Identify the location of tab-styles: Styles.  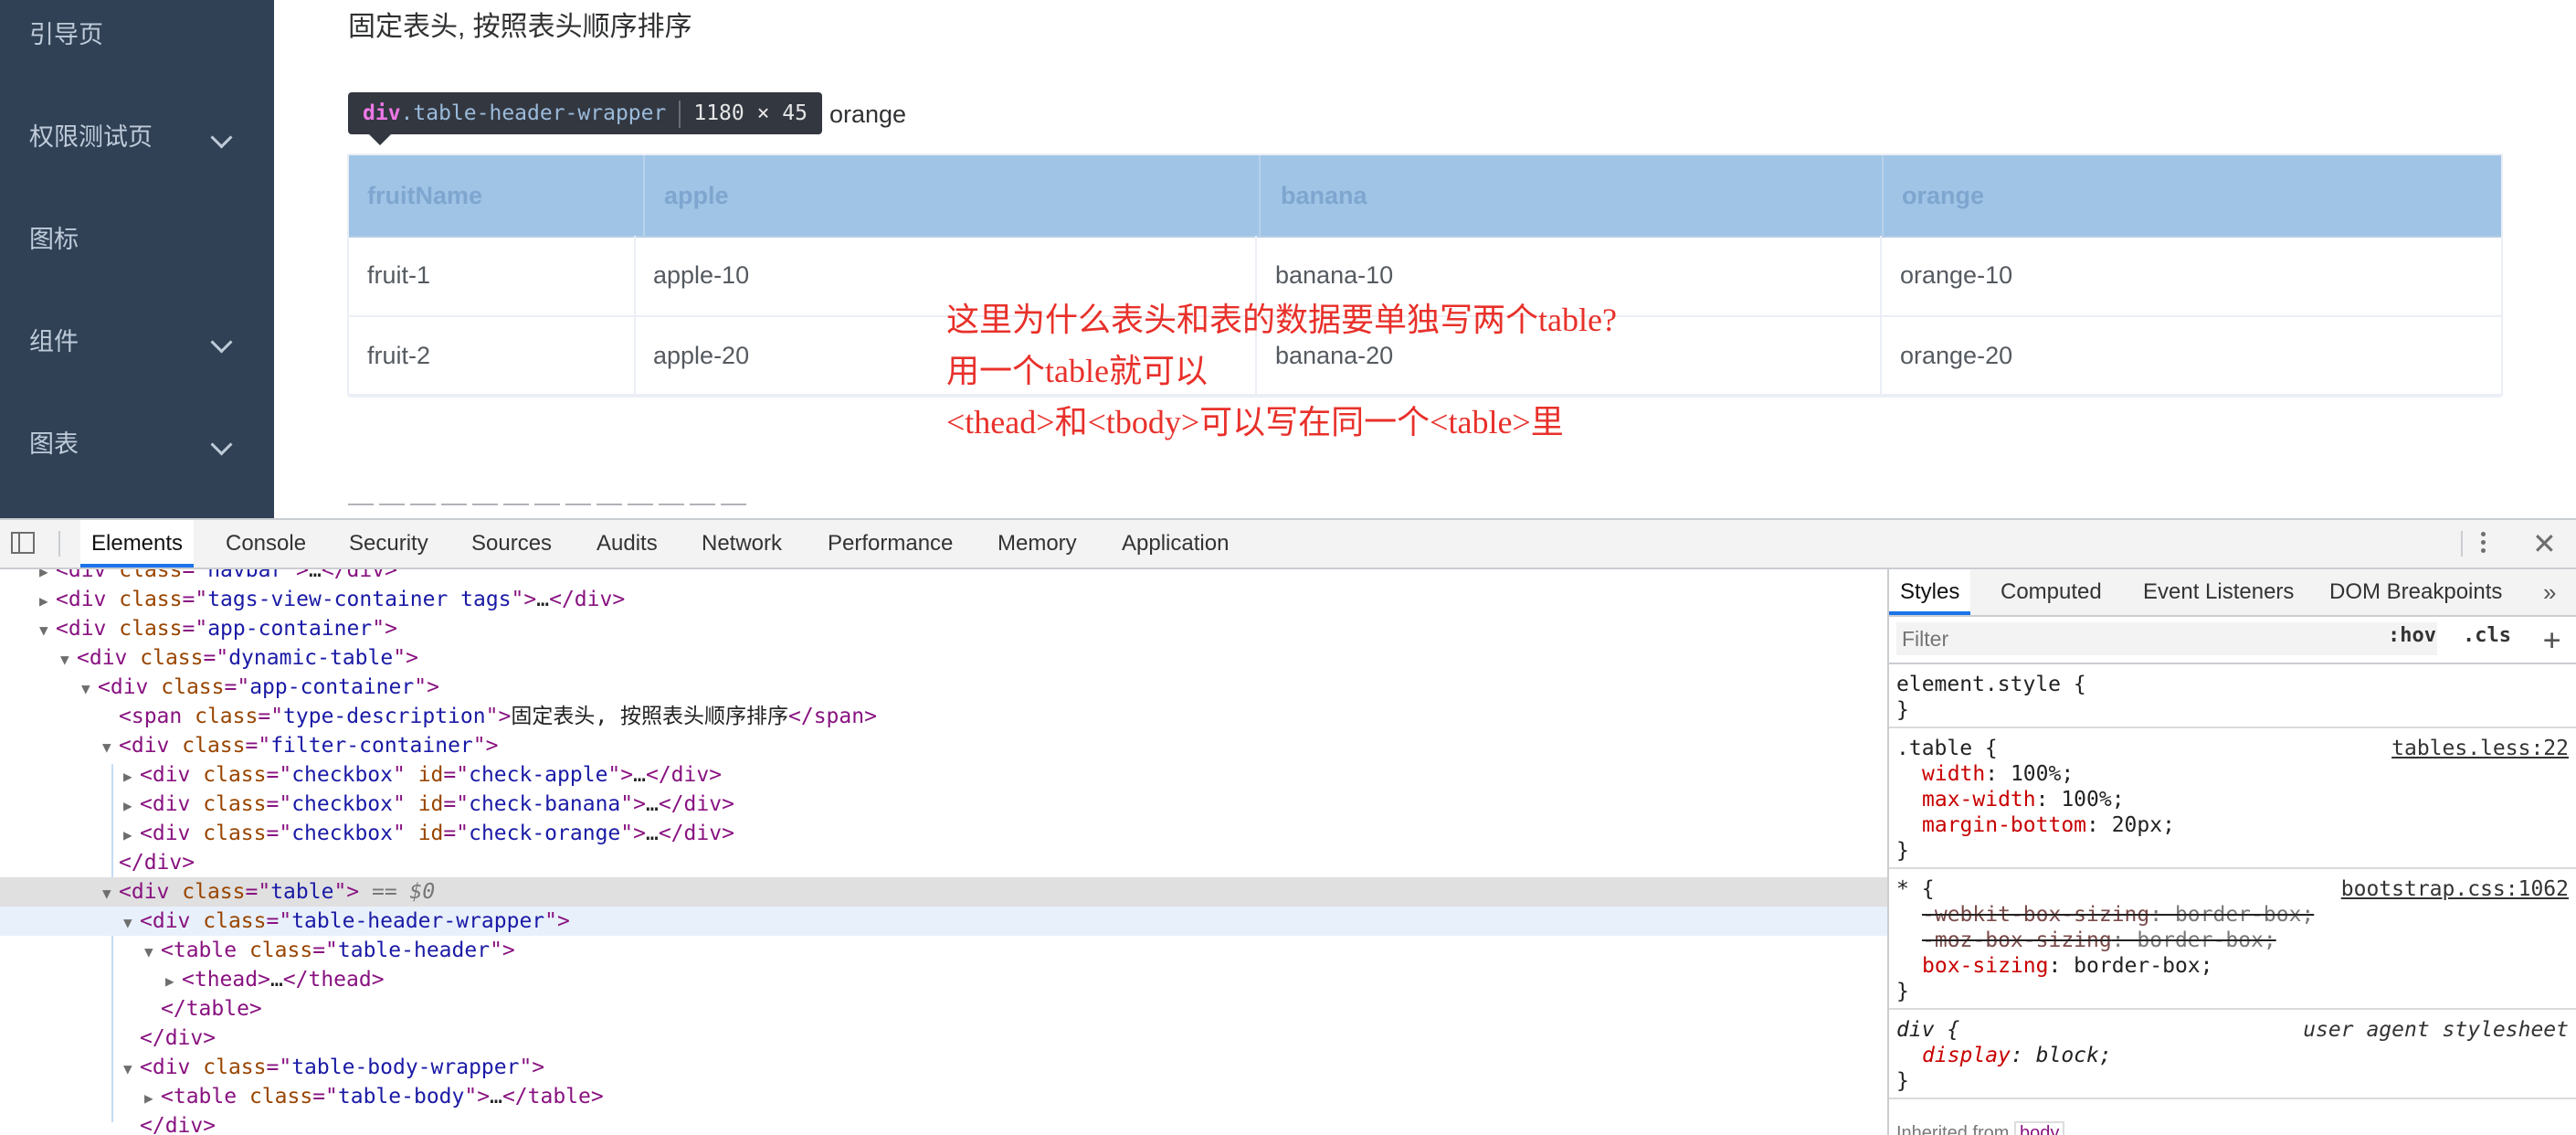
(1930, 592).